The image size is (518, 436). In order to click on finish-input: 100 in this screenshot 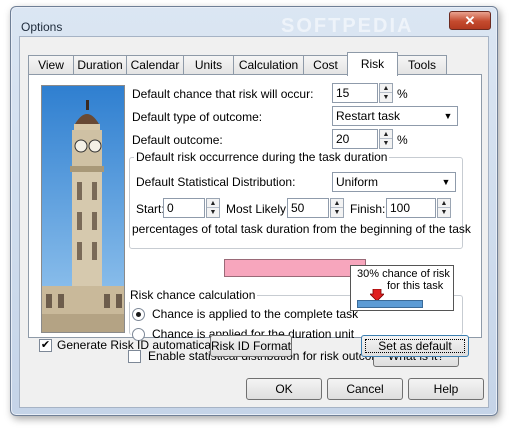, I will do `click(411, 208)`.